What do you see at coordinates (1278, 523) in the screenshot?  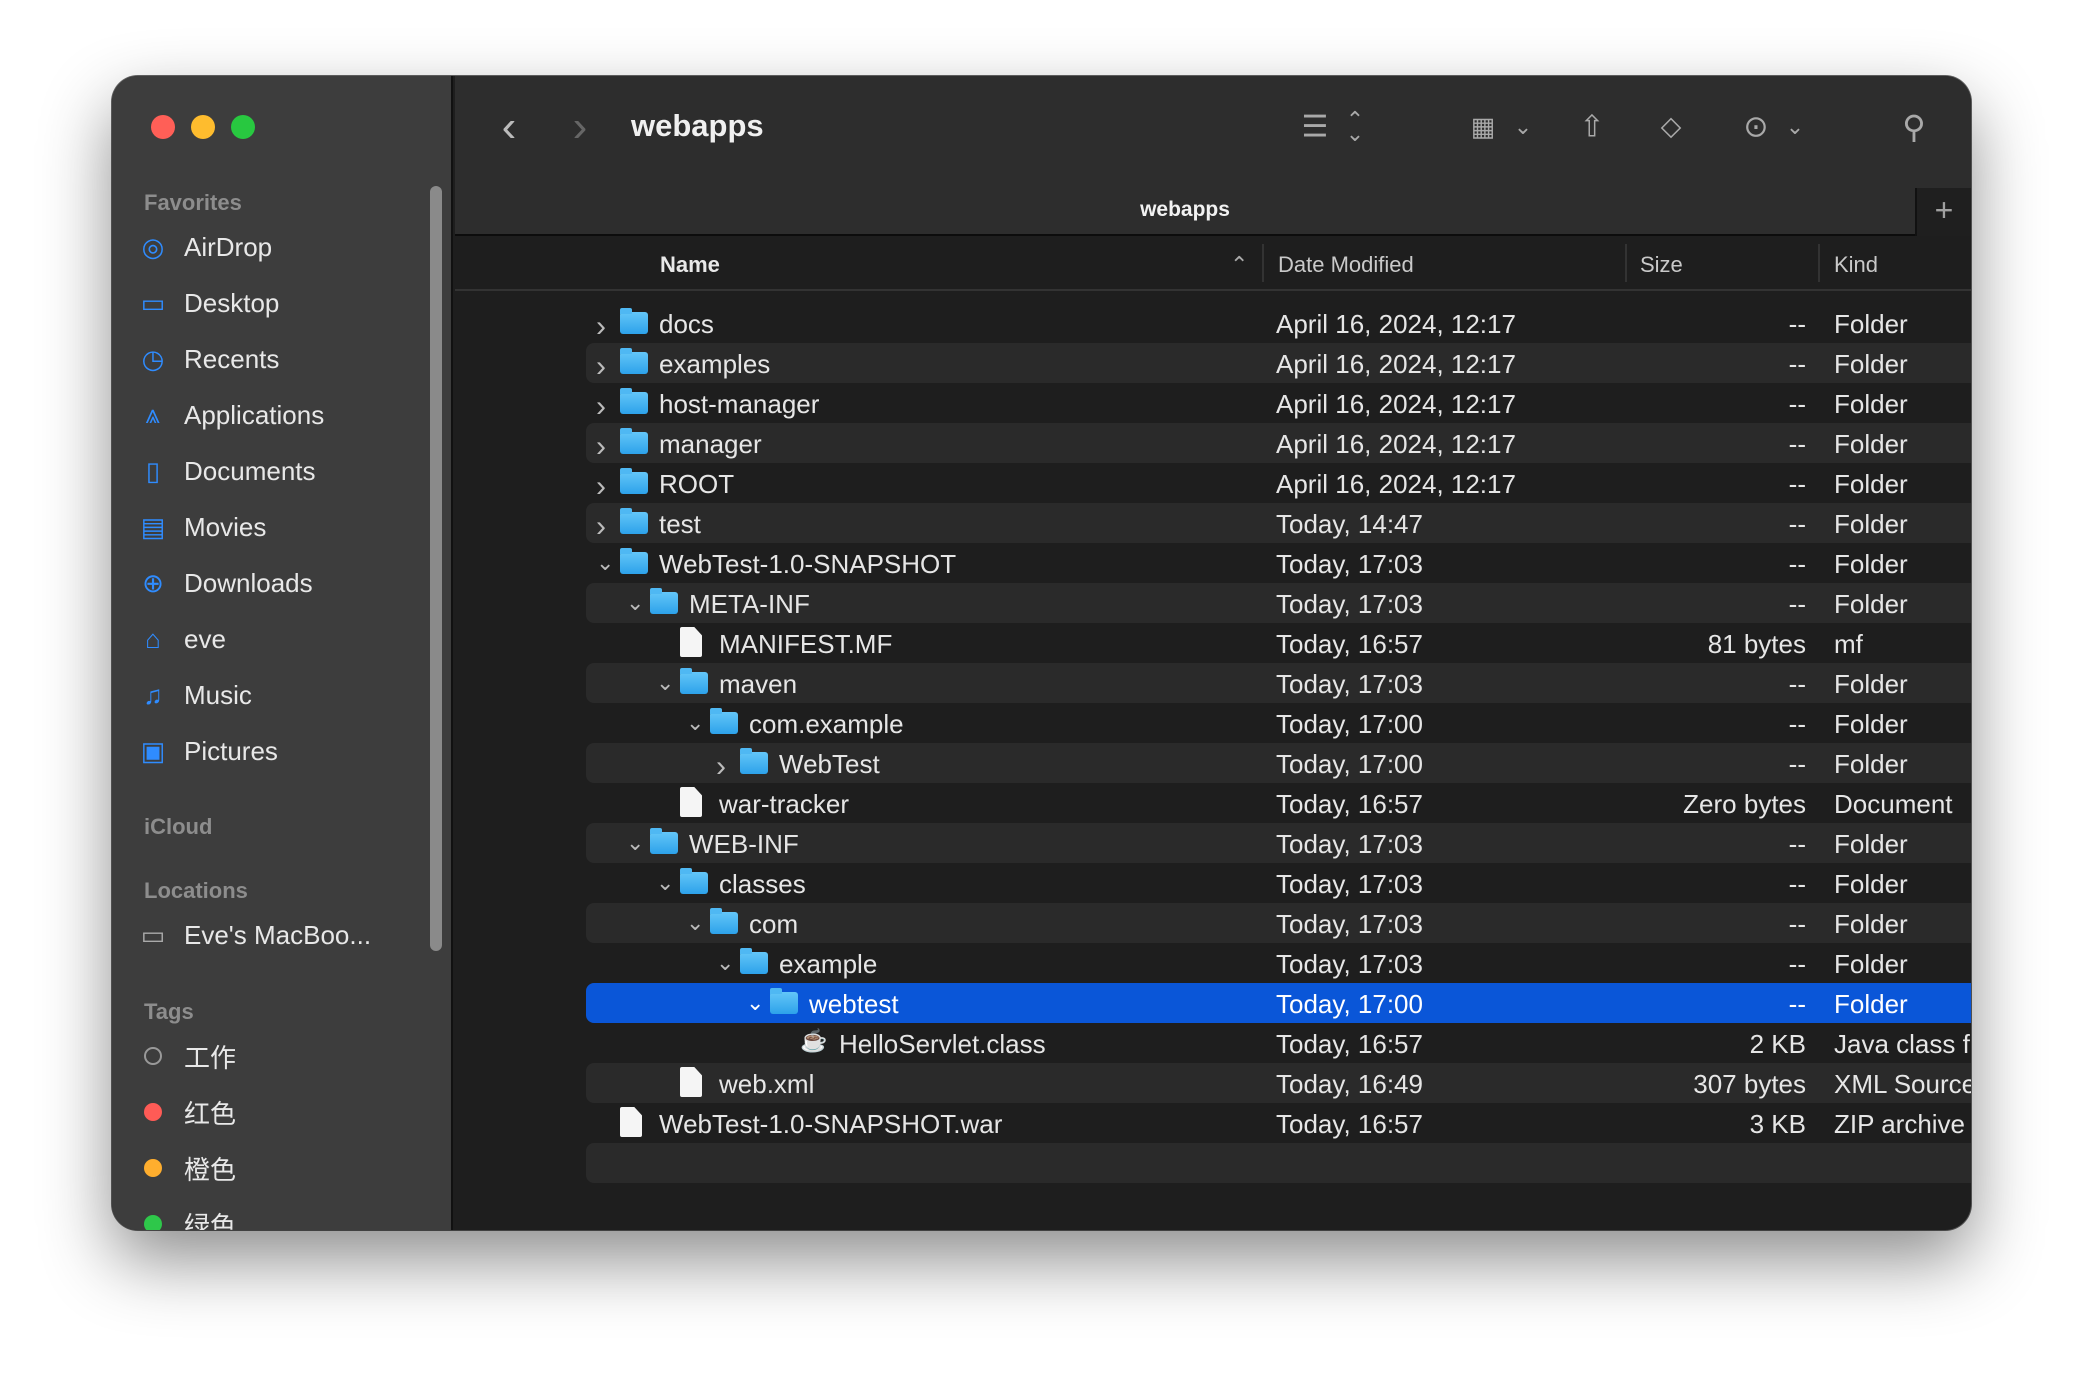 I see `file-row: › test Today, 14:47 -- Folder` at bounding box center [1278, 523].